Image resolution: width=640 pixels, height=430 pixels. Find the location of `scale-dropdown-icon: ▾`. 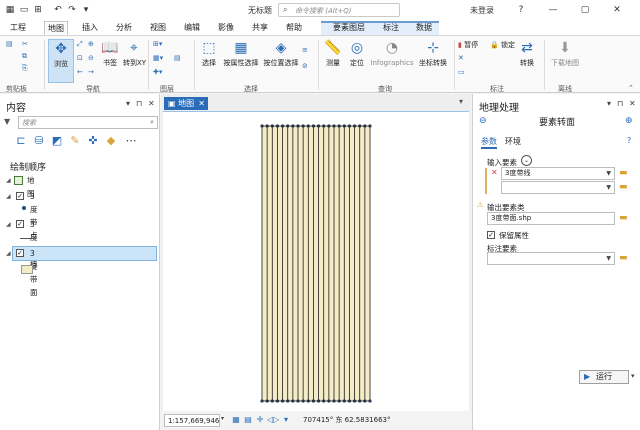

scale-dropdown-icon: ▾ is located at coordinates (222, 418).